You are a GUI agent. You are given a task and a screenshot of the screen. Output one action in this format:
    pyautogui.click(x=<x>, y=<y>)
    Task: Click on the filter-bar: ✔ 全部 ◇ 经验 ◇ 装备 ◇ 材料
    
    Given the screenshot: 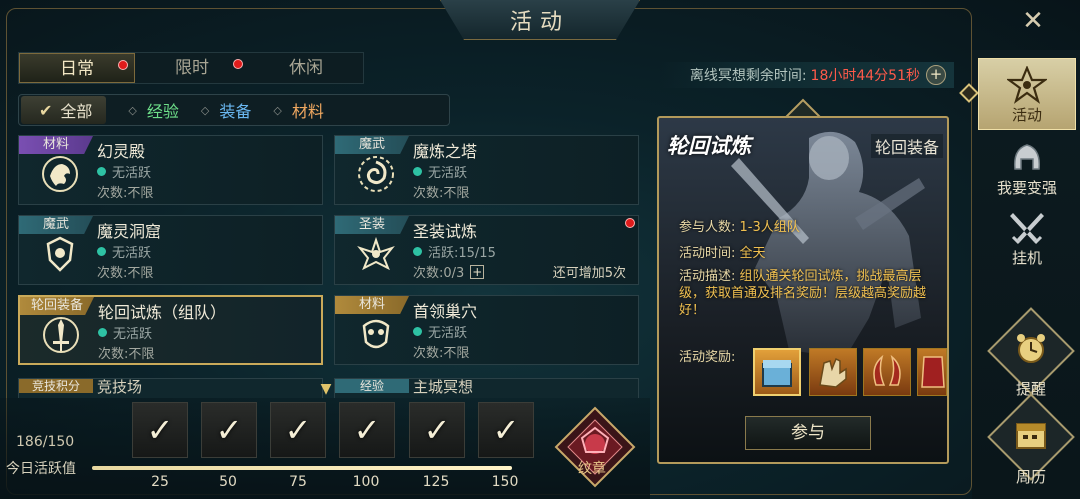 What is the action you would take?
    pyautogui.click(x=234, y=110)
    